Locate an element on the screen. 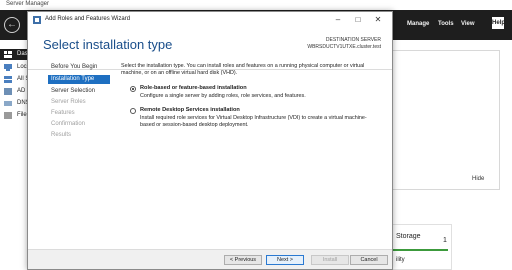 The image size is (512, 270). menu-help: Help is located at coordinates (499, 23).